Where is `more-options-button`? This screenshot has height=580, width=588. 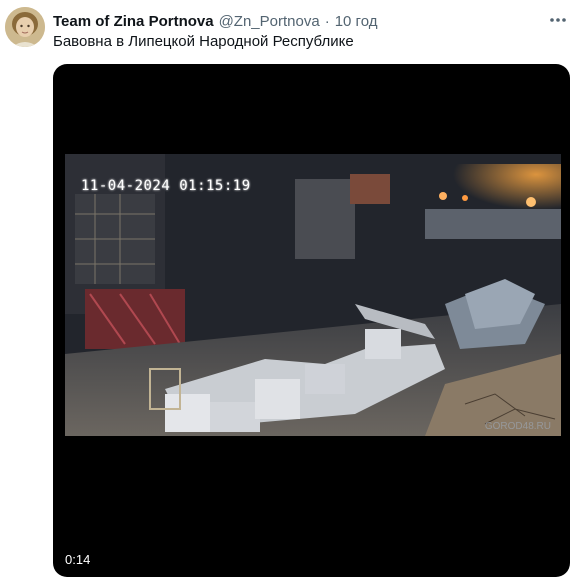 more-options-button is located at coordinates (558, 20).